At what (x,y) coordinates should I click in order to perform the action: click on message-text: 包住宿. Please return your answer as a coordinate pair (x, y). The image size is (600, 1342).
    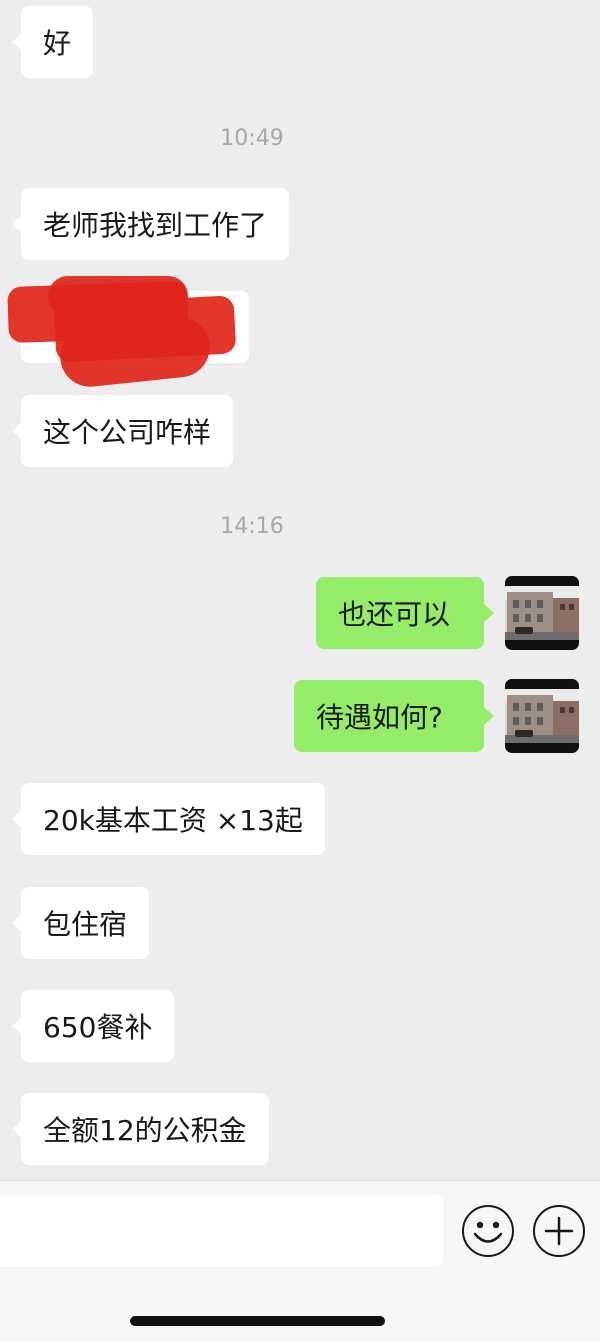
    Looking at the image, I should click on (85, 924).